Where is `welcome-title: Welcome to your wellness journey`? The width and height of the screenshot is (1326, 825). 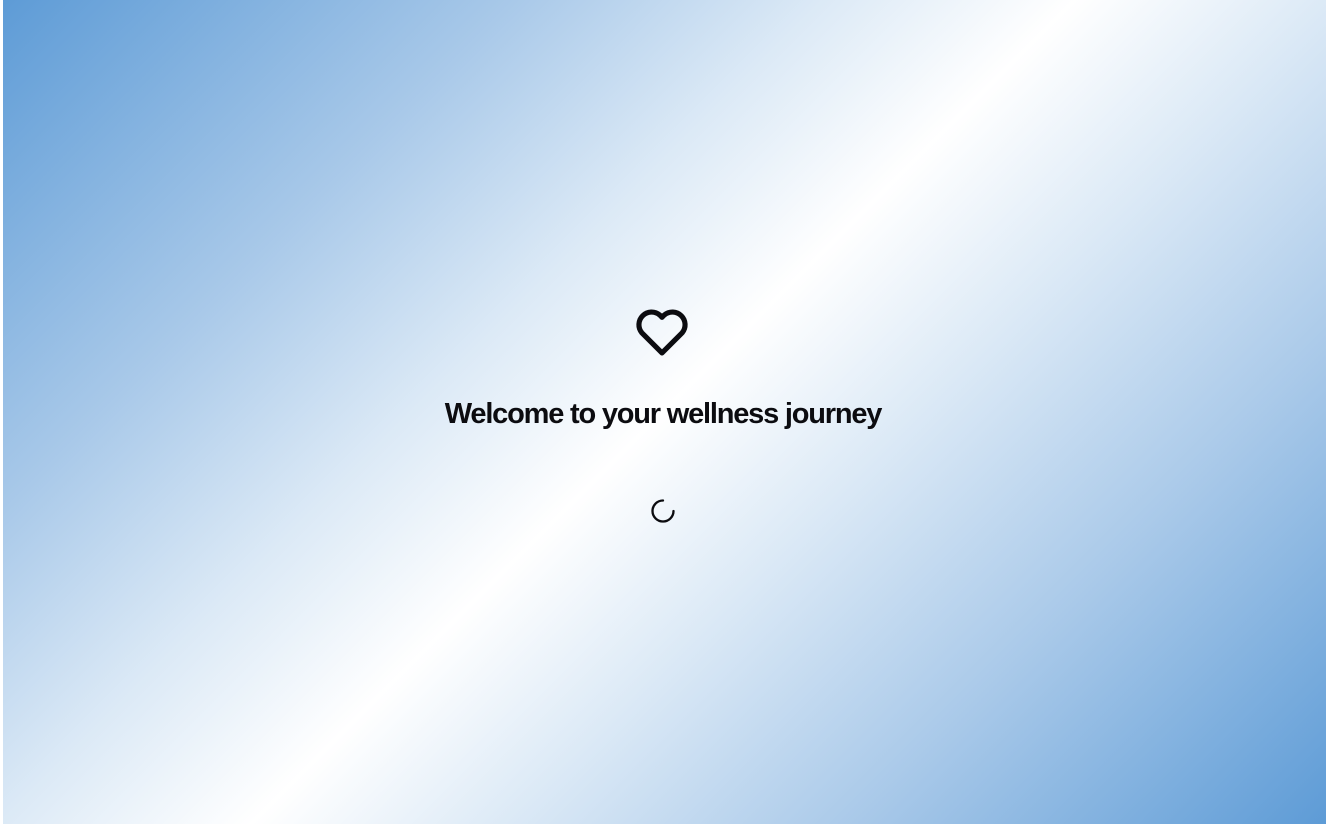
welcome-title: Welcome to your wellness journey is located at coordinates (663, 414).